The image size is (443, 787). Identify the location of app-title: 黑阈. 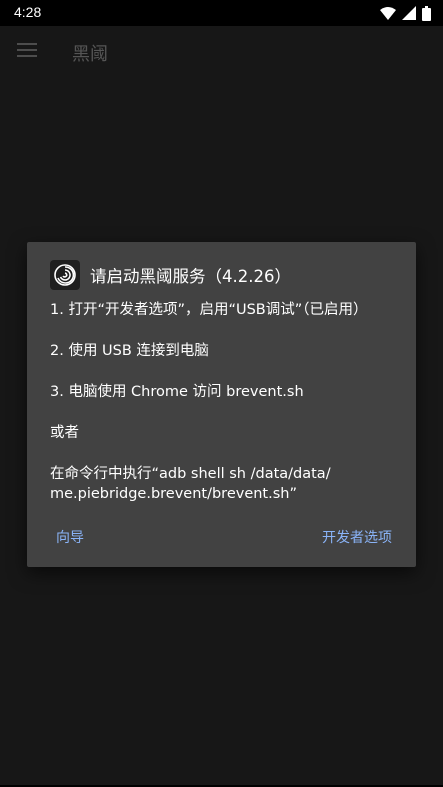
(90, 54).